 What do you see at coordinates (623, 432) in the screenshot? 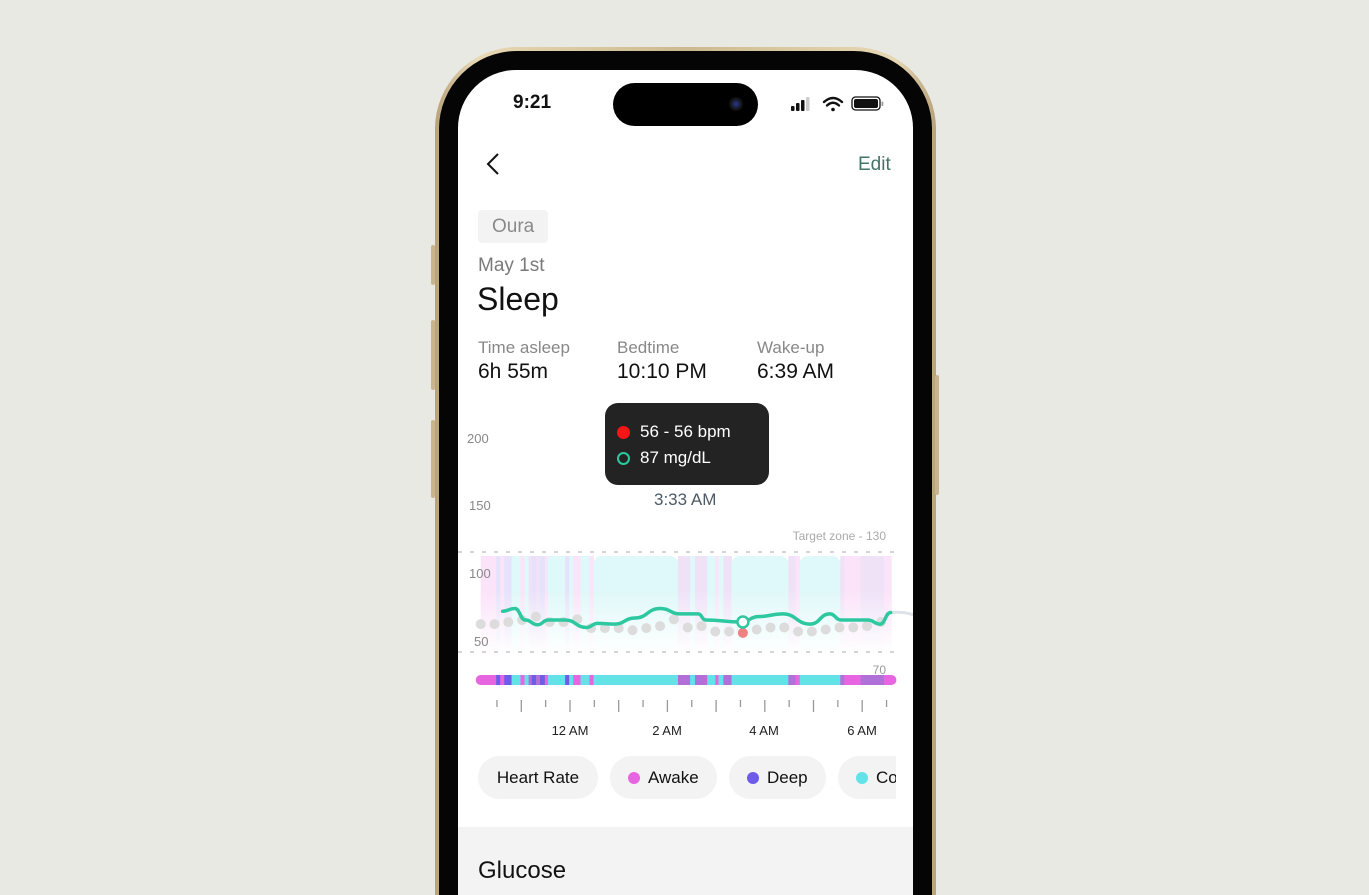
I see `heart-rate-dot-icon` at bounding box center [623, 432].